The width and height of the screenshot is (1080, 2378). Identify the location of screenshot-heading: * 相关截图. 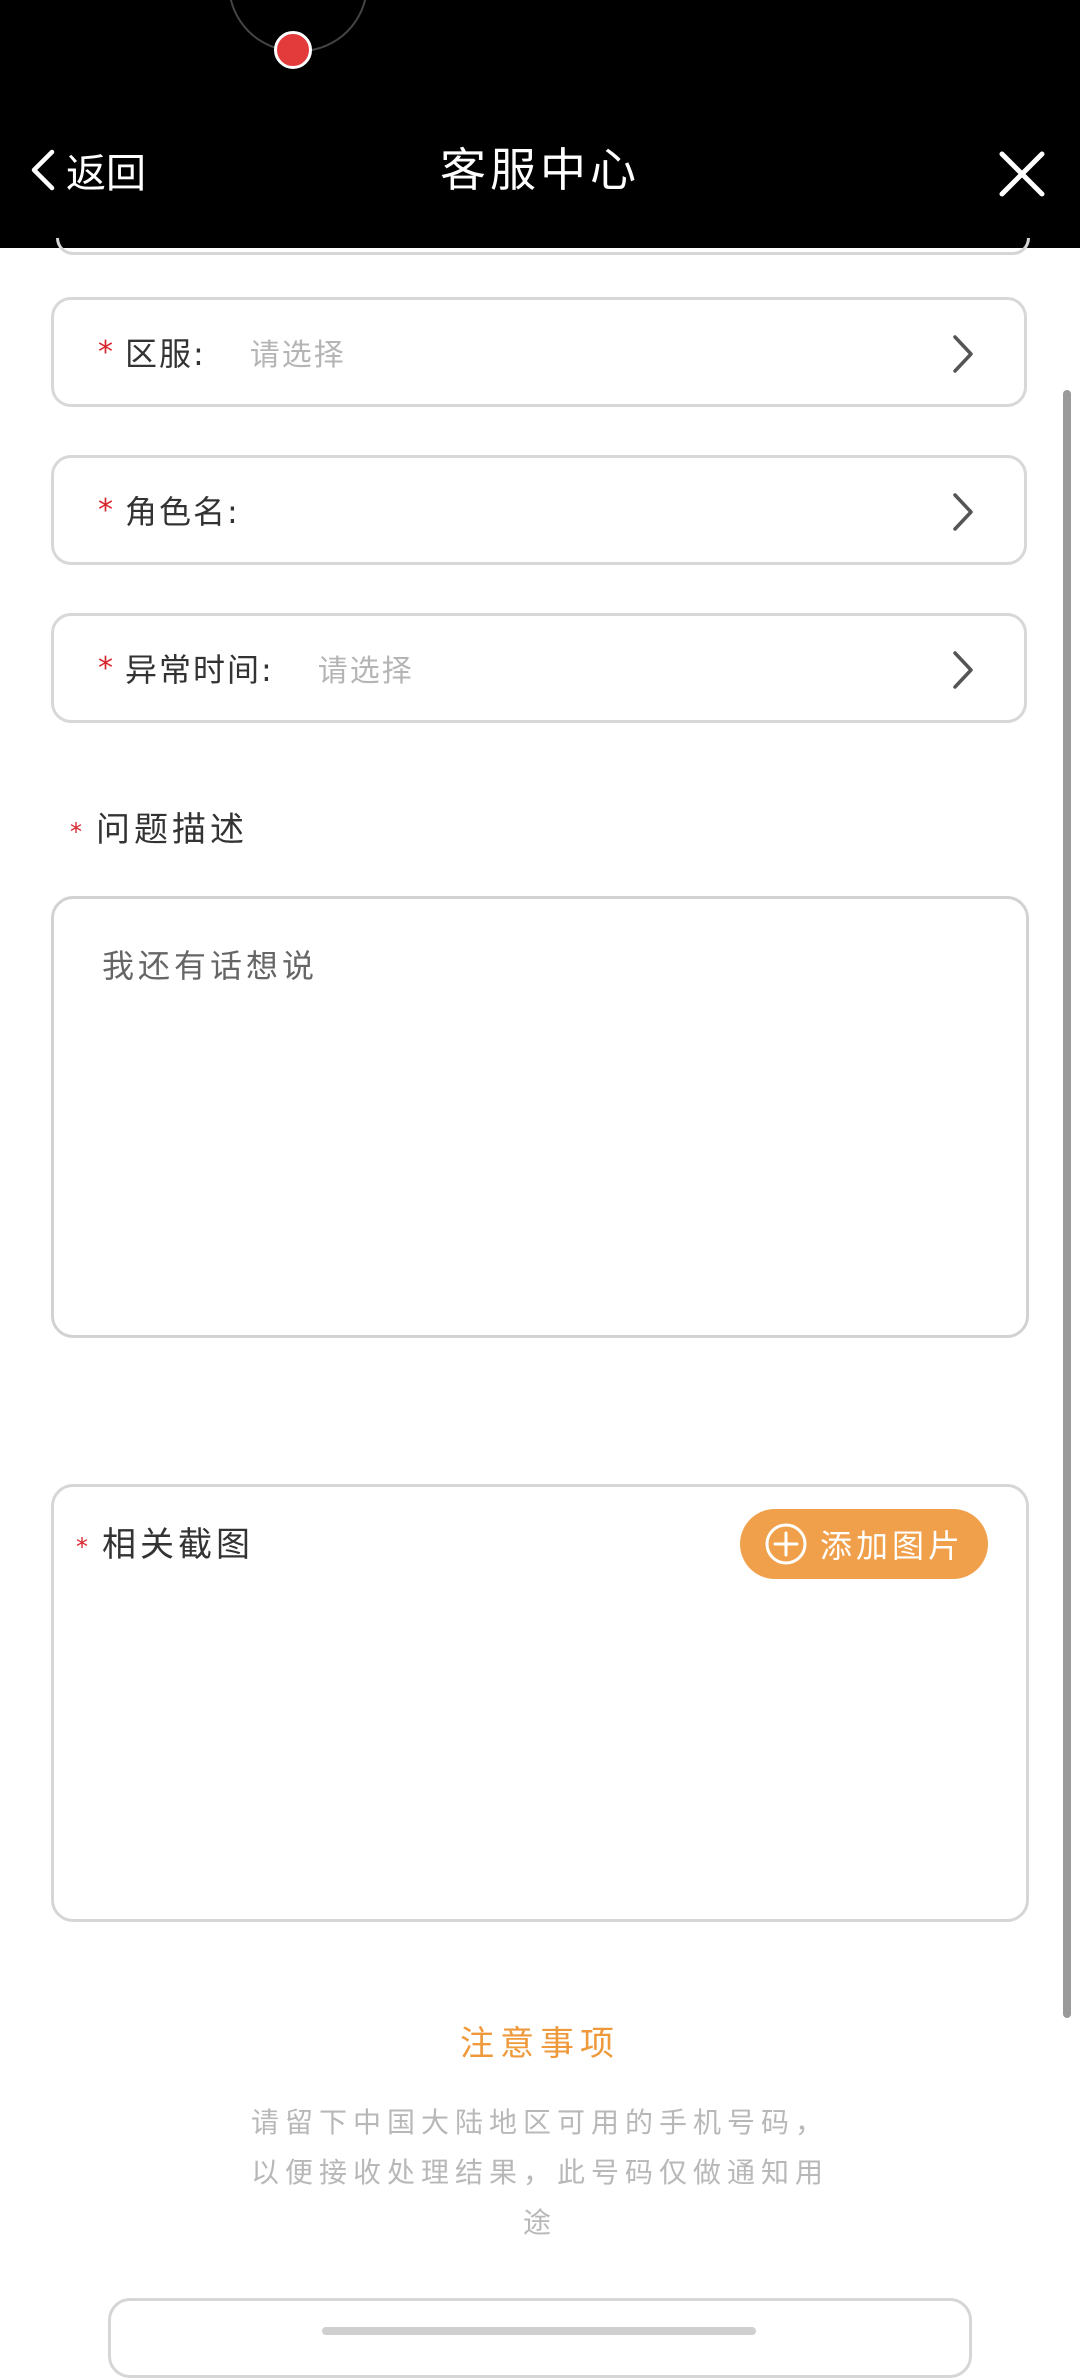
(165, 1541).